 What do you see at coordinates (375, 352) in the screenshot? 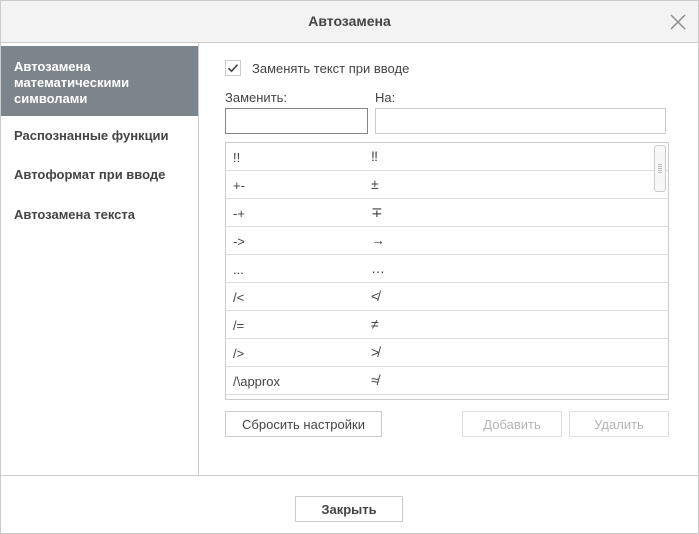
I see `table-cell-to: ≯` at bounding box center [375, 352].